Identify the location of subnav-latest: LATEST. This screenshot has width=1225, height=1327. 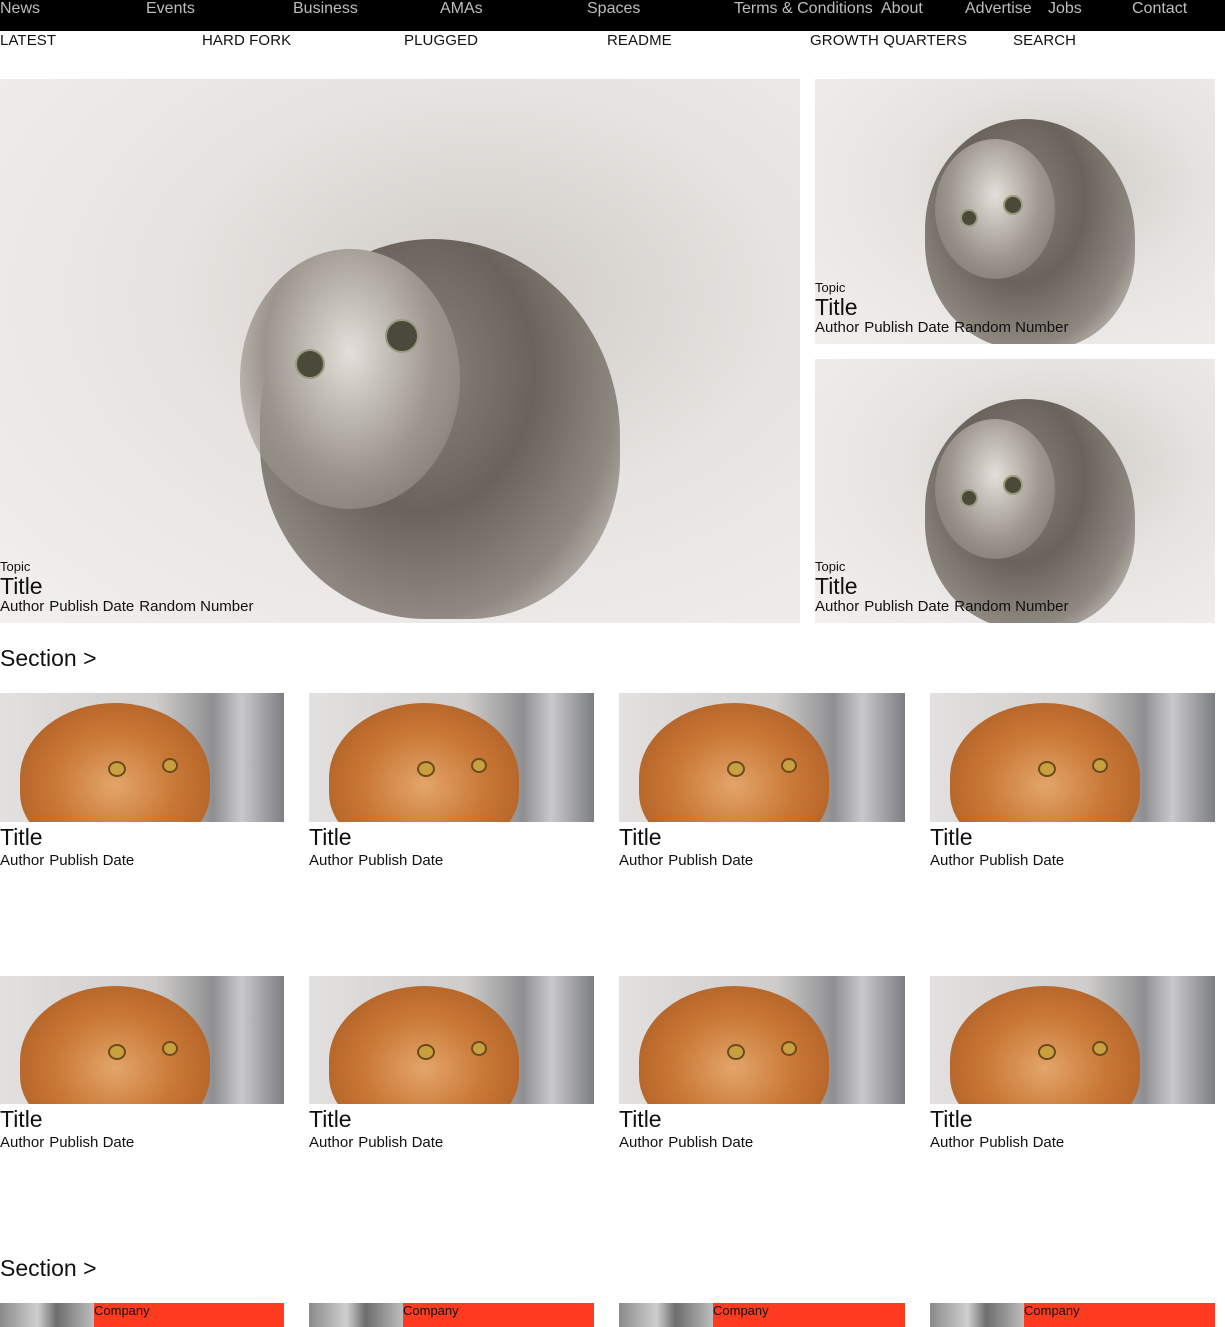
(28, 40).